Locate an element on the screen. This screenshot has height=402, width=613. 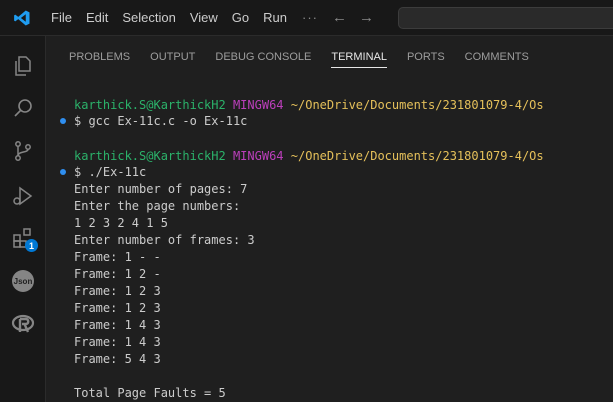
terminal-output-line: Enter number of pages: 7 is located at coordinates (161, 189).